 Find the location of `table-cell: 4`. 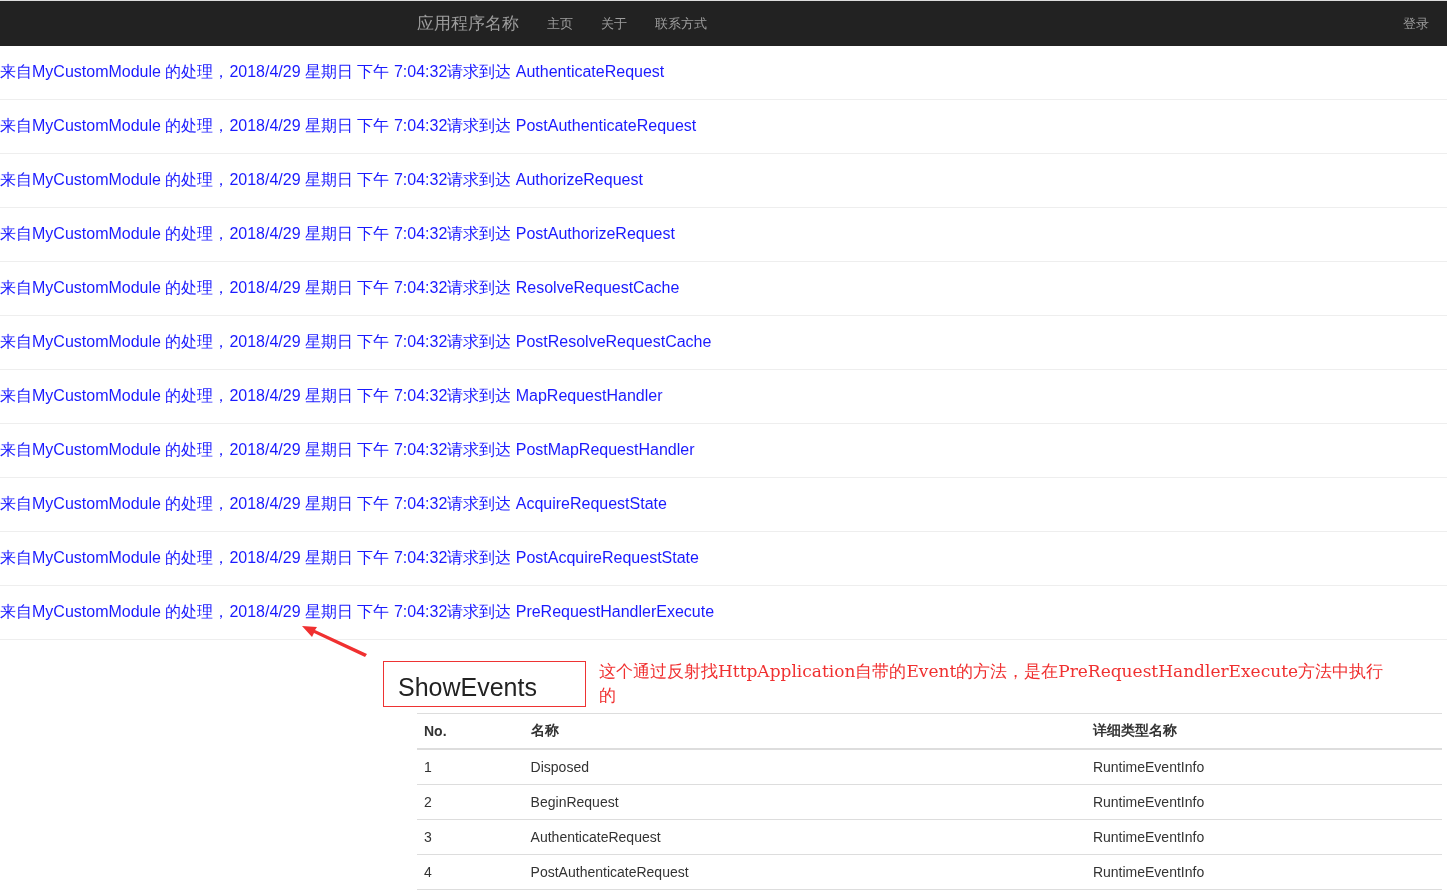

table-cell: 4 is located at coordinates (470, 872).